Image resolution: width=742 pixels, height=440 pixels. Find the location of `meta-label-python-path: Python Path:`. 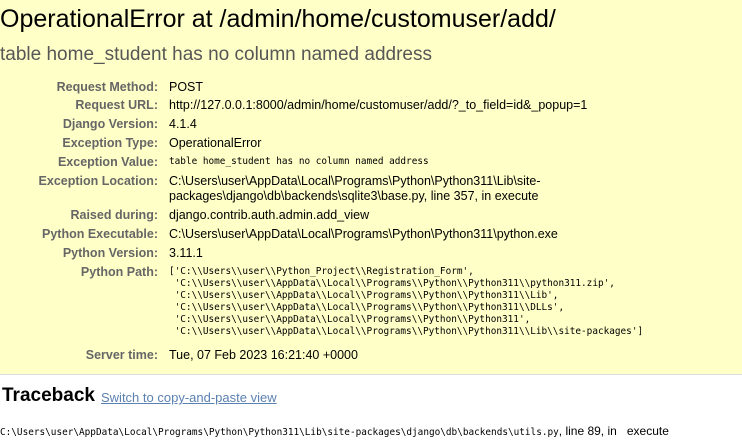

meta-label-python-path: Python Path: is located at coordinates (119, 272).